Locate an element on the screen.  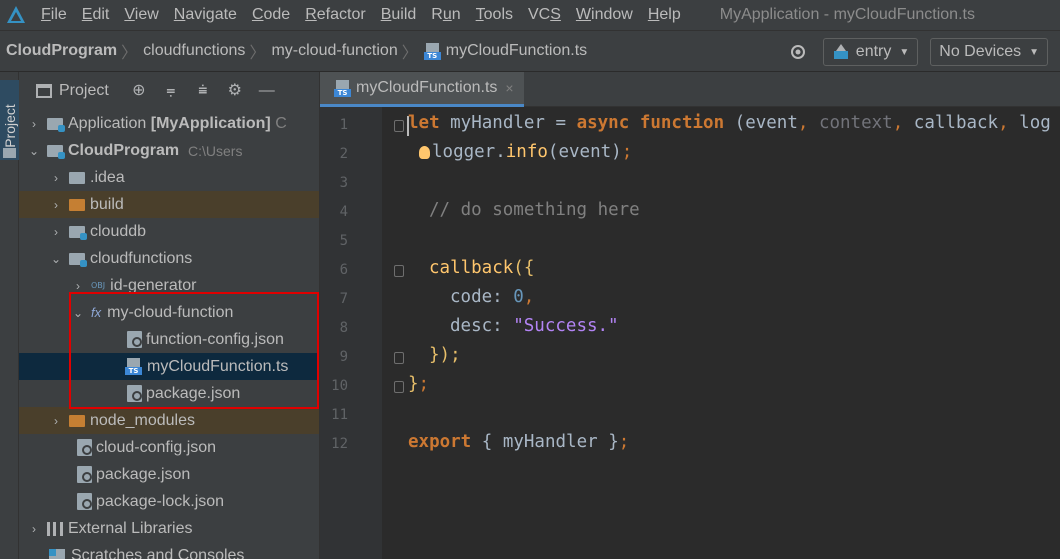
editor-tab-bar: TS myCloudFunction.ts × is located at coordinates (690, 89).